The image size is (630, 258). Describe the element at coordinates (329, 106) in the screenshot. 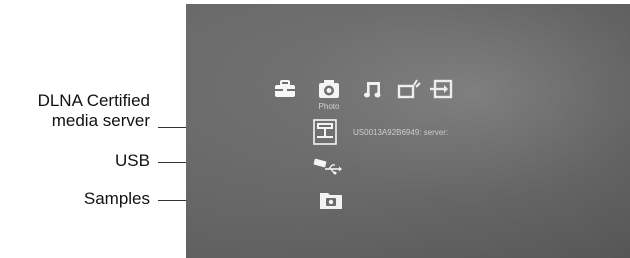

I see `category-label-photo: Photo` at that location.